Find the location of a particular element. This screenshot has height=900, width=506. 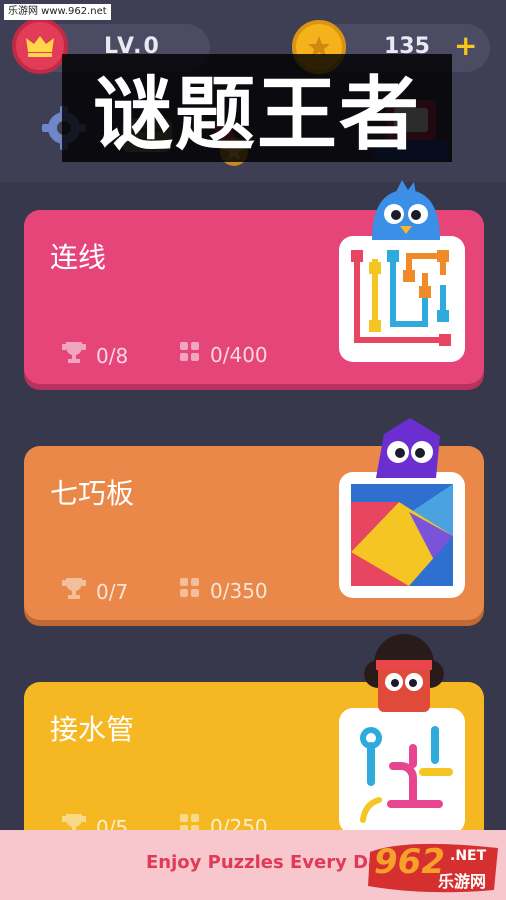

brand-cn: 乐游网 is located at coordinates (462, 881).